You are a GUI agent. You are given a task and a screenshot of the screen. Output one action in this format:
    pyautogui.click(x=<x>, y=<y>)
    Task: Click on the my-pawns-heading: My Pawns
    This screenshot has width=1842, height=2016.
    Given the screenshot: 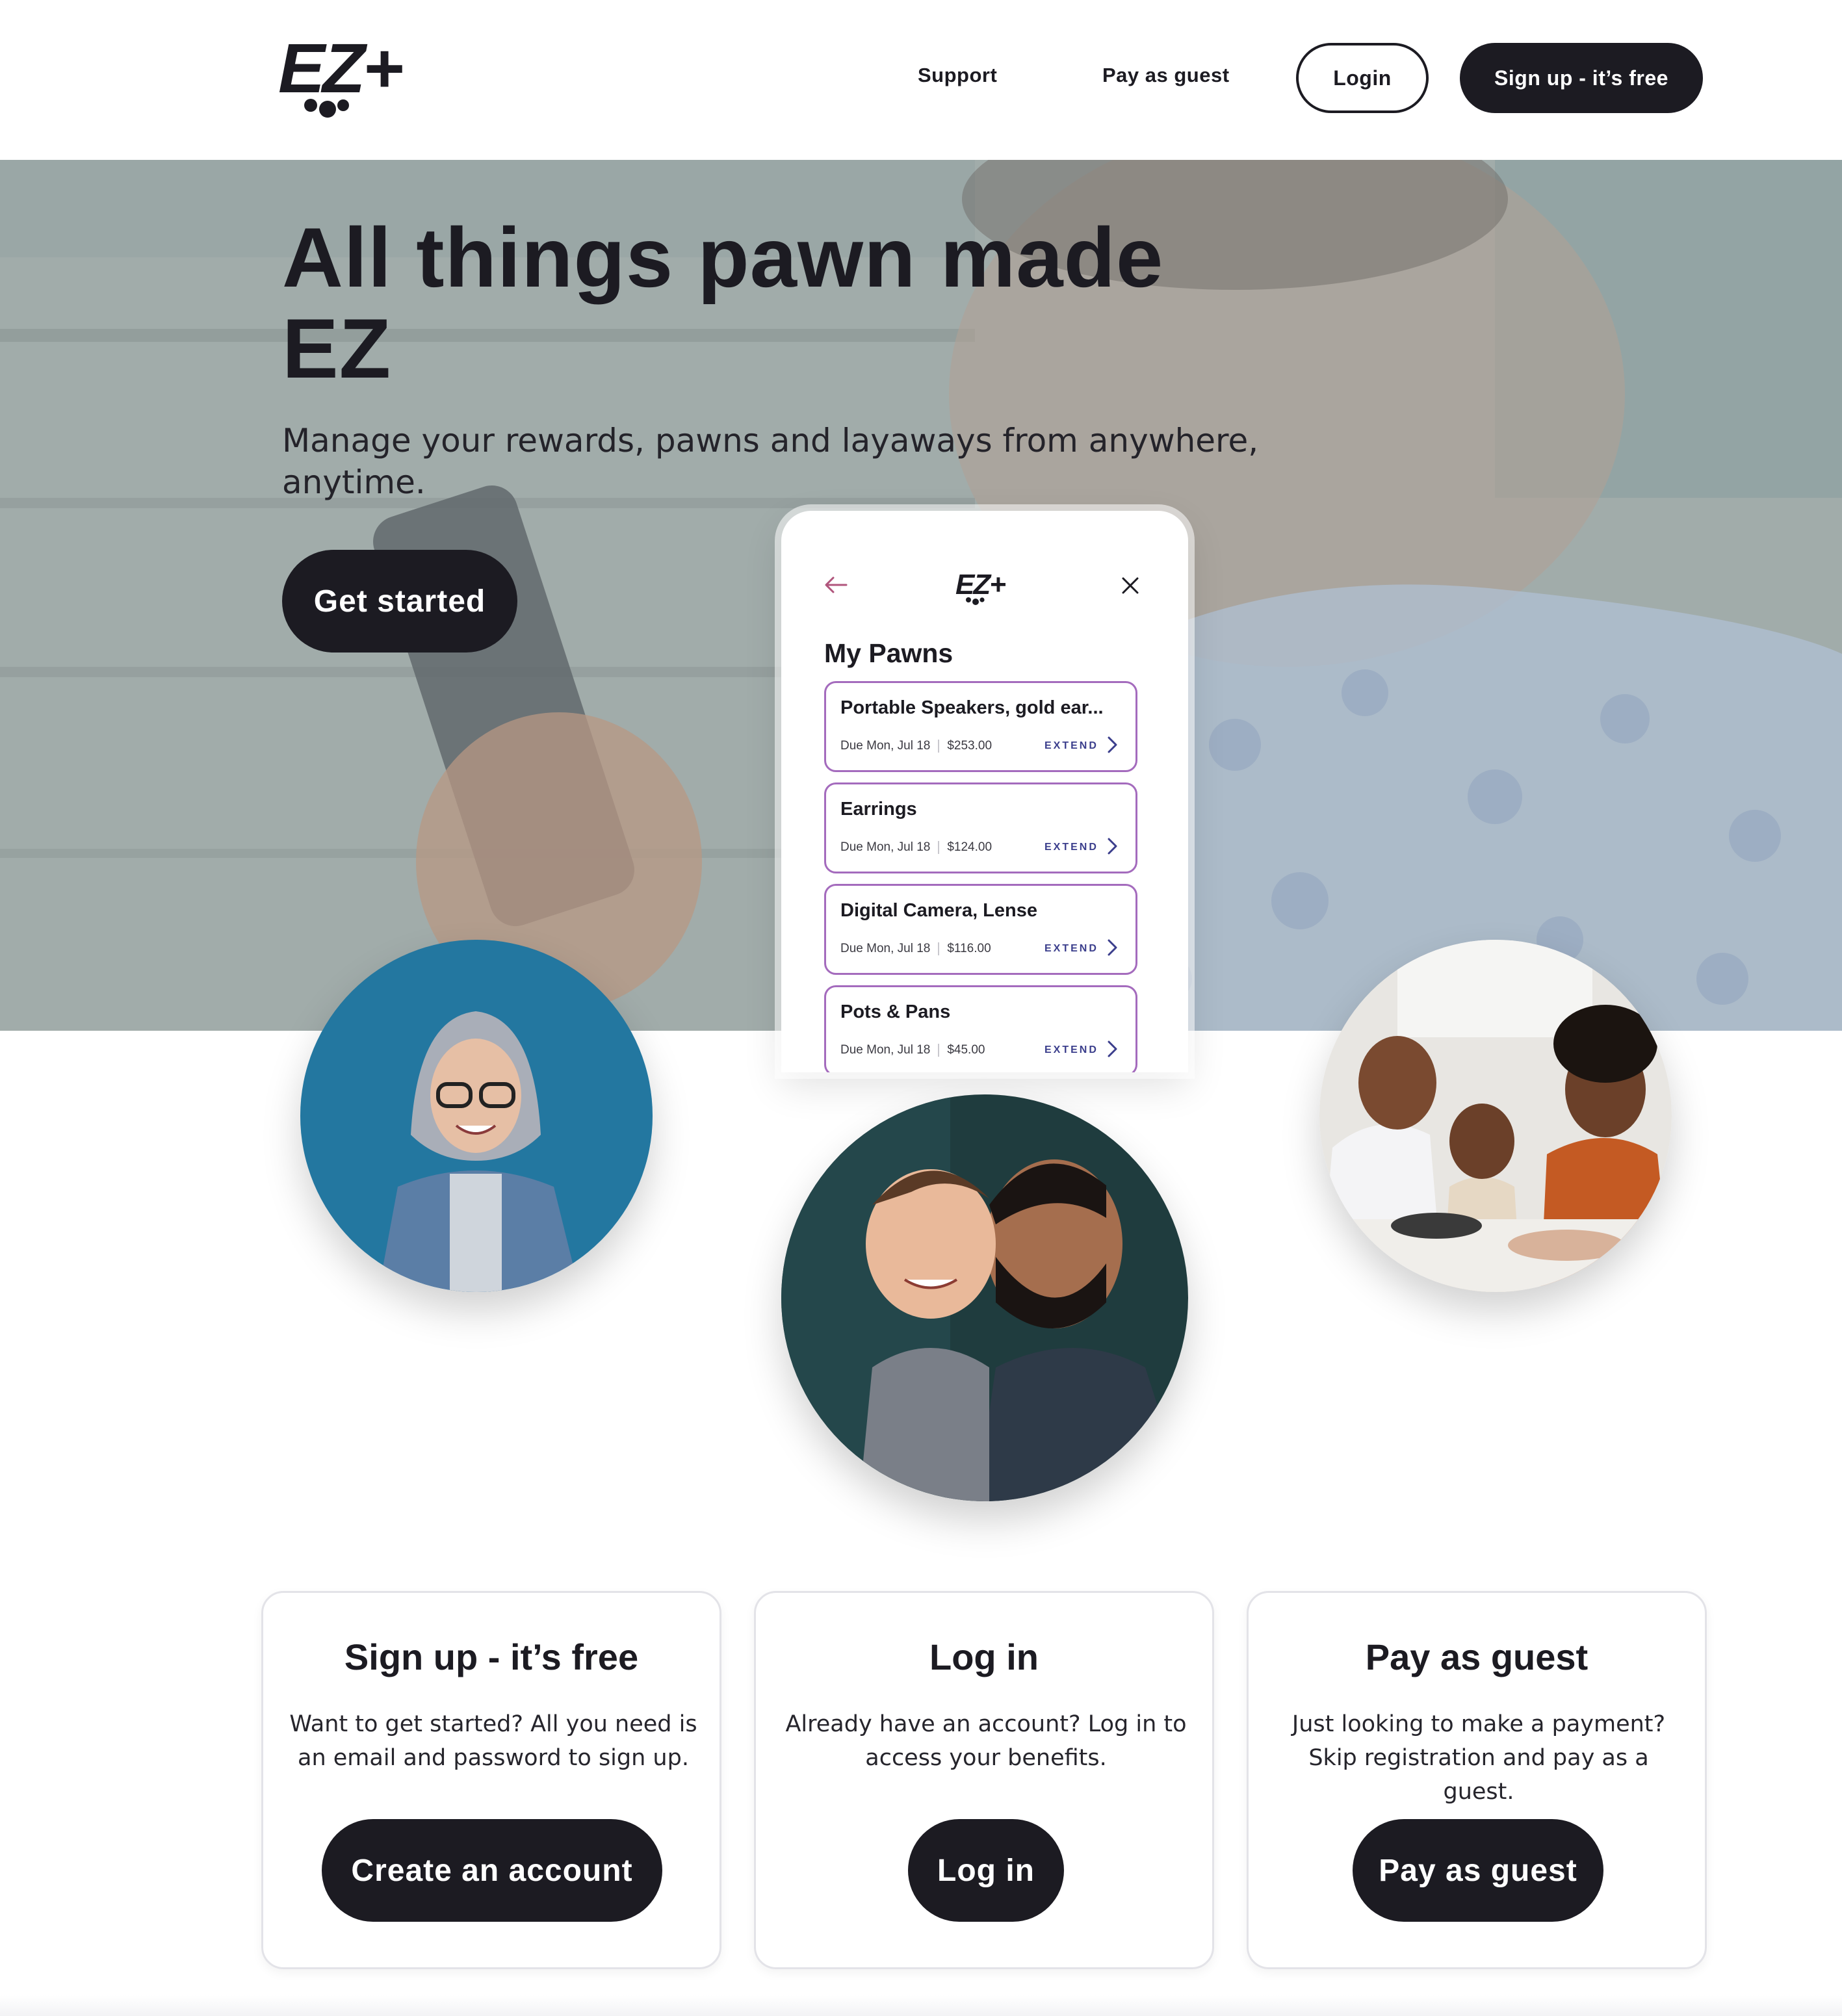 What is the action you would take?
    pyautogui.click(x=888, y=653)
    